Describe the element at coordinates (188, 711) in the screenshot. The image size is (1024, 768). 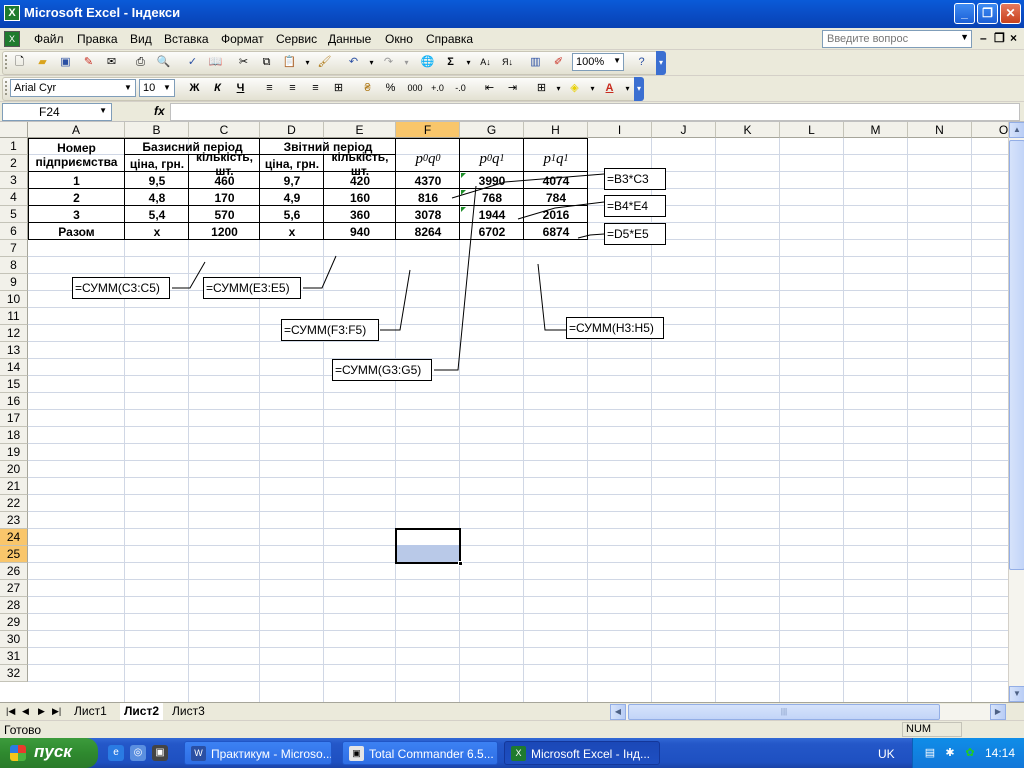
I see `sheet-tab-3: Лист3` at that location.